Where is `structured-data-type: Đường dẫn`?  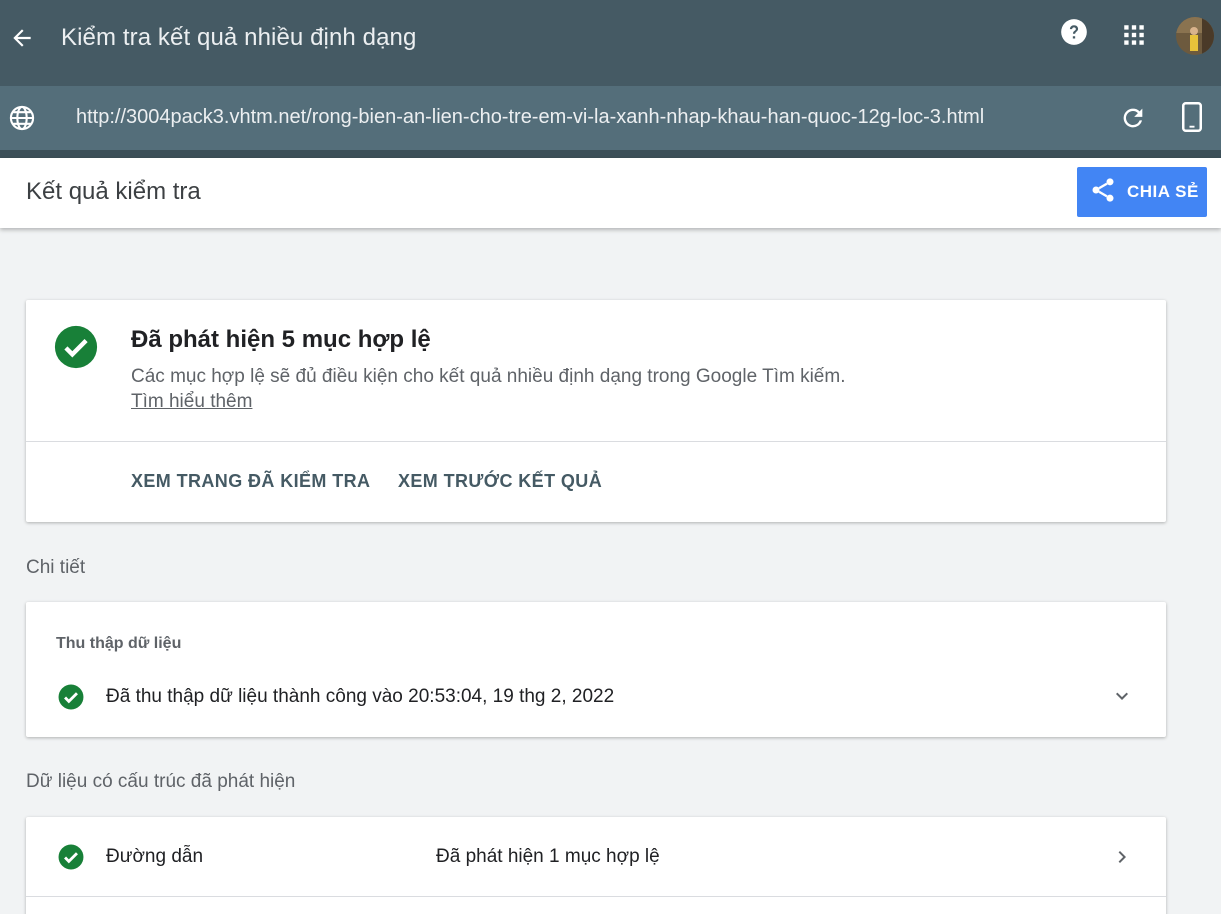 structured-data-type: Đường dẫn is located at coordinates (155, 856).